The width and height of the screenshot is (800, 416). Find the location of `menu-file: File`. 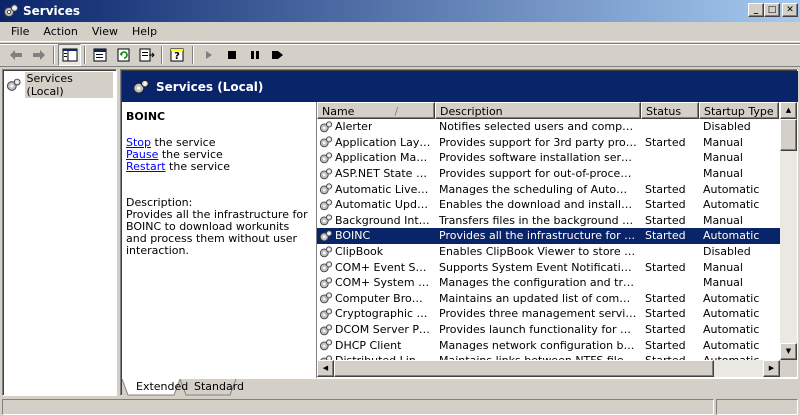

menu-file: File is located at coordinates (20, 31).